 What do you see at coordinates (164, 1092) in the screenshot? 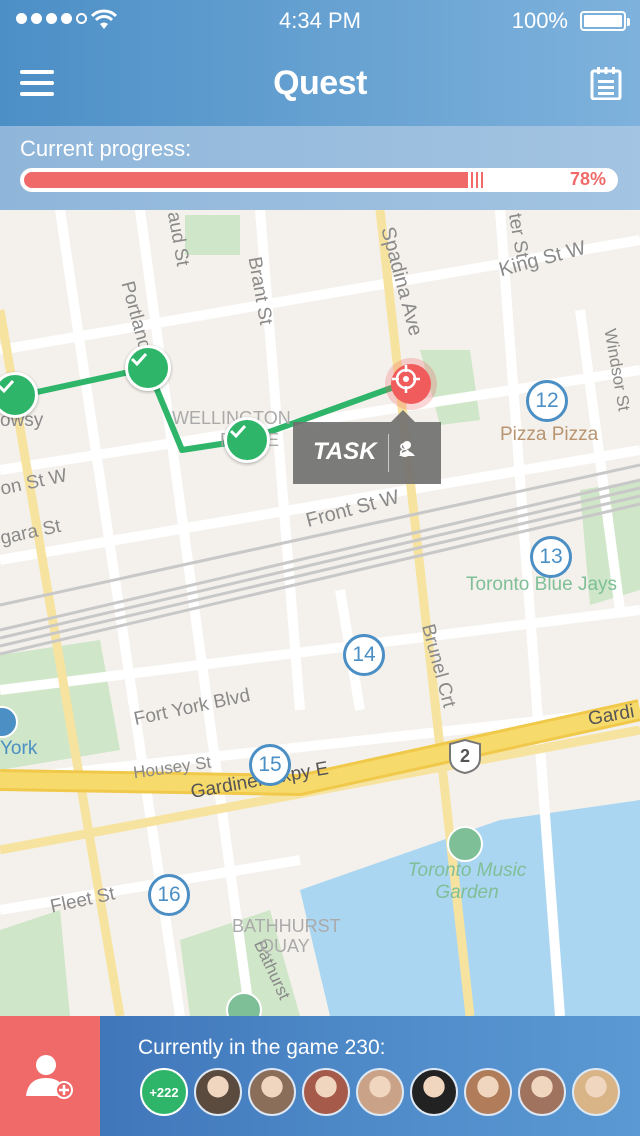
I see `more-players-badge: +222` at bounding box center [164, 1092].